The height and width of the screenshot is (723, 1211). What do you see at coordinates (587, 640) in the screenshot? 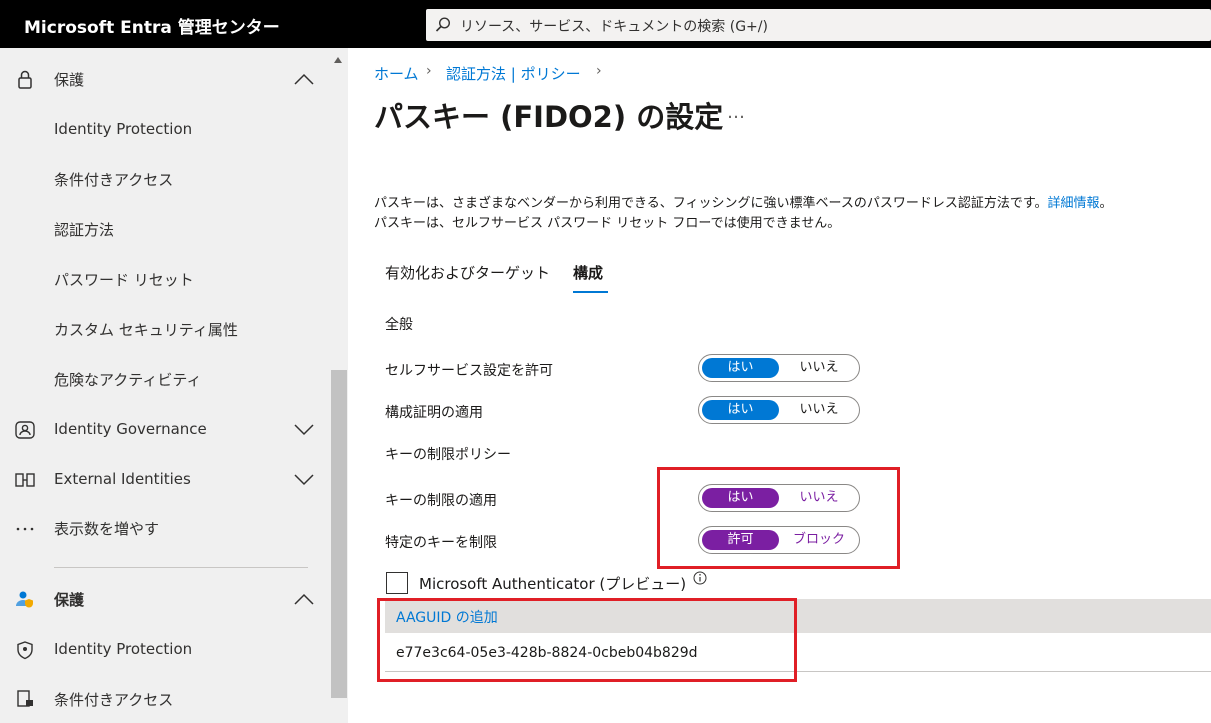
I see `highlight-box-aaguid` at bounding box center [587, 640].